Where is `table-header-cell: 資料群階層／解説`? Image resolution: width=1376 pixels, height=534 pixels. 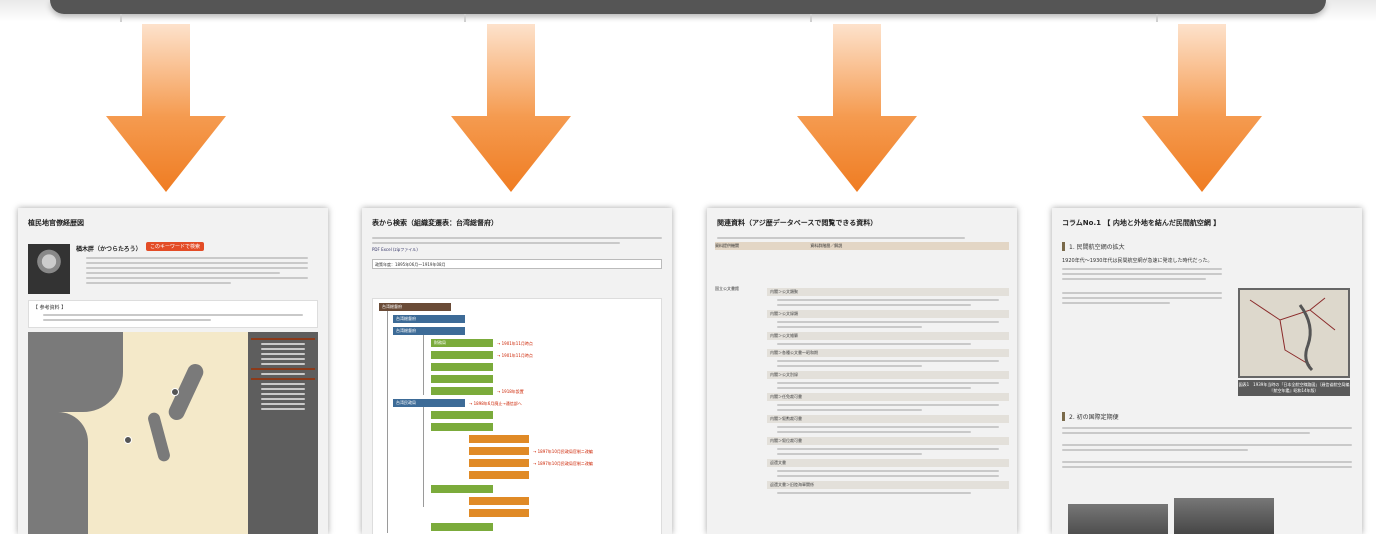
table-header-cell: 資料群階層／解説 is located at coordinates (826, 245).